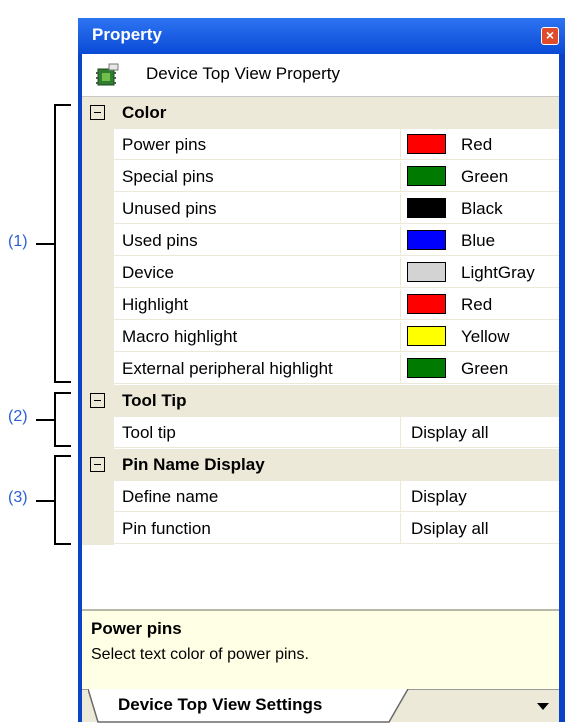 Image resolution: width=570 pixels, height=723 pixels. What do you see at coordinates (257, 528) in the screenshot?
I see `property-name: Pin function` at bounding box center [257, 528].